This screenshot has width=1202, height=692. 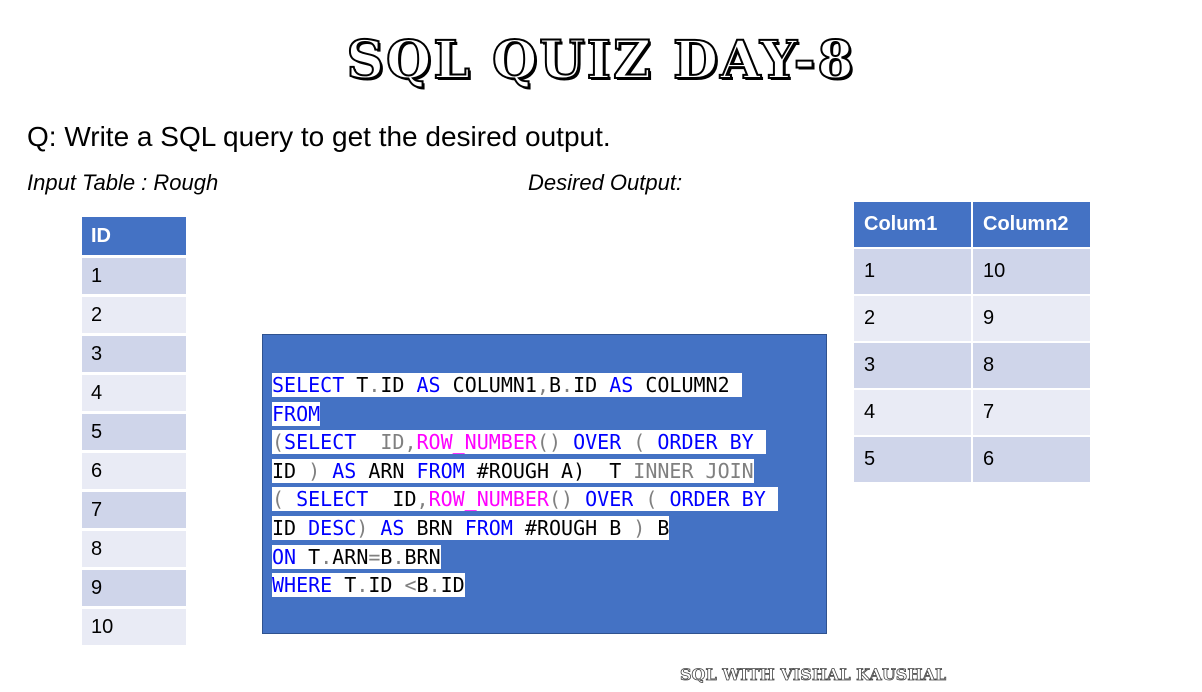 I want to click on table-row: 7, so click(x=134, y=511).